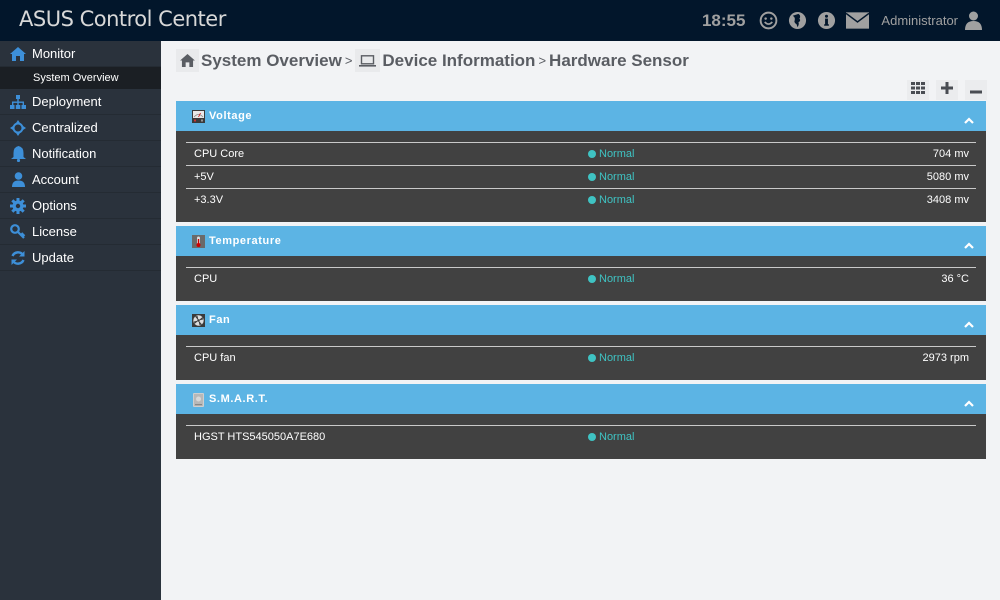 Image resolution: width=1000 pixels, height=600 pixels. Describe the element at coordinates (80, 258) in the screenshot. I see `sidebar-item-update: Update` at that location.